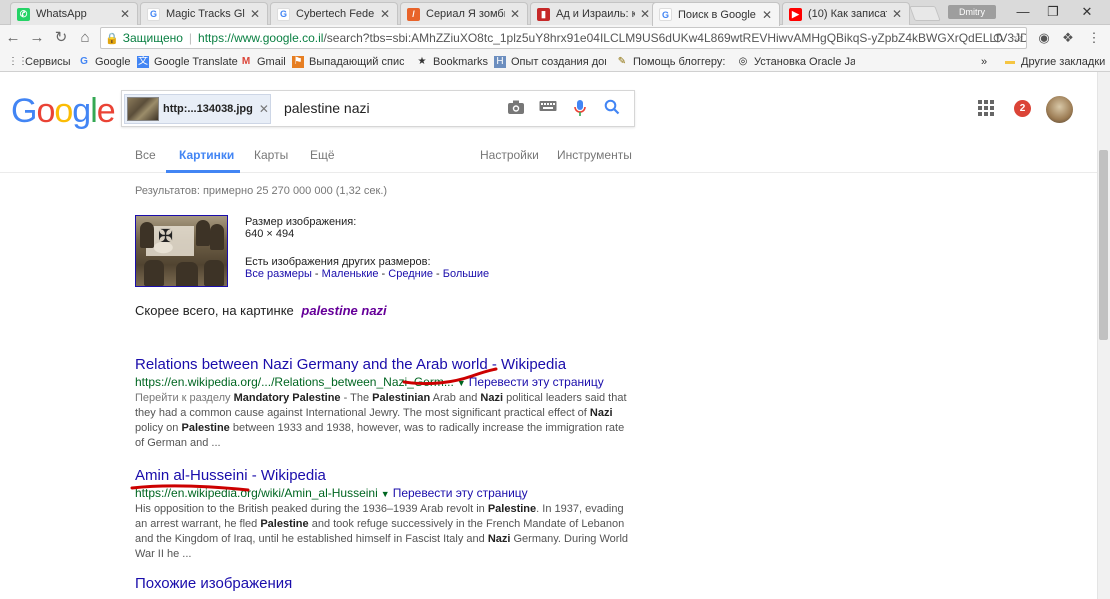 Image resolution: width=1110 pixels, height=599 pixels. What do you see at coordinates (1054, 61) in the screenshot?
I see `bookmark-other: ▬ Другие закладки` at bounding box center [1054, 61].